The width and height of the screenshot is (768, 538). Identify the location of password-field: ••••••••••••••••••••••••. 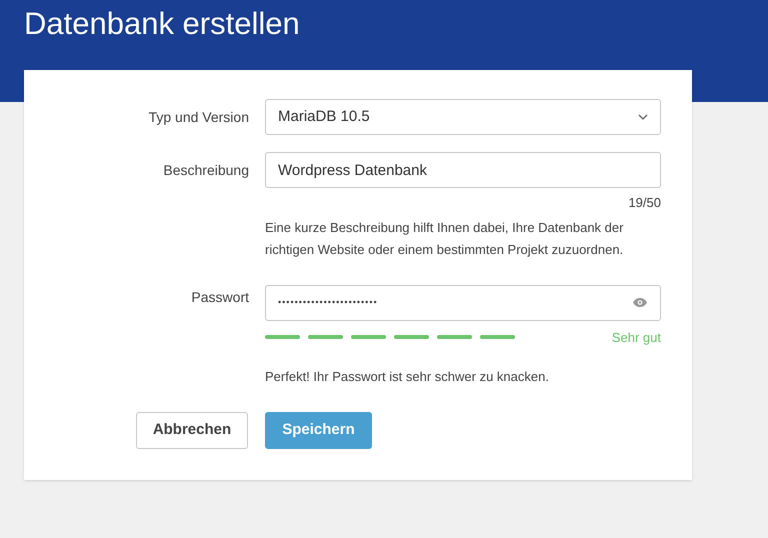
(463, 302).